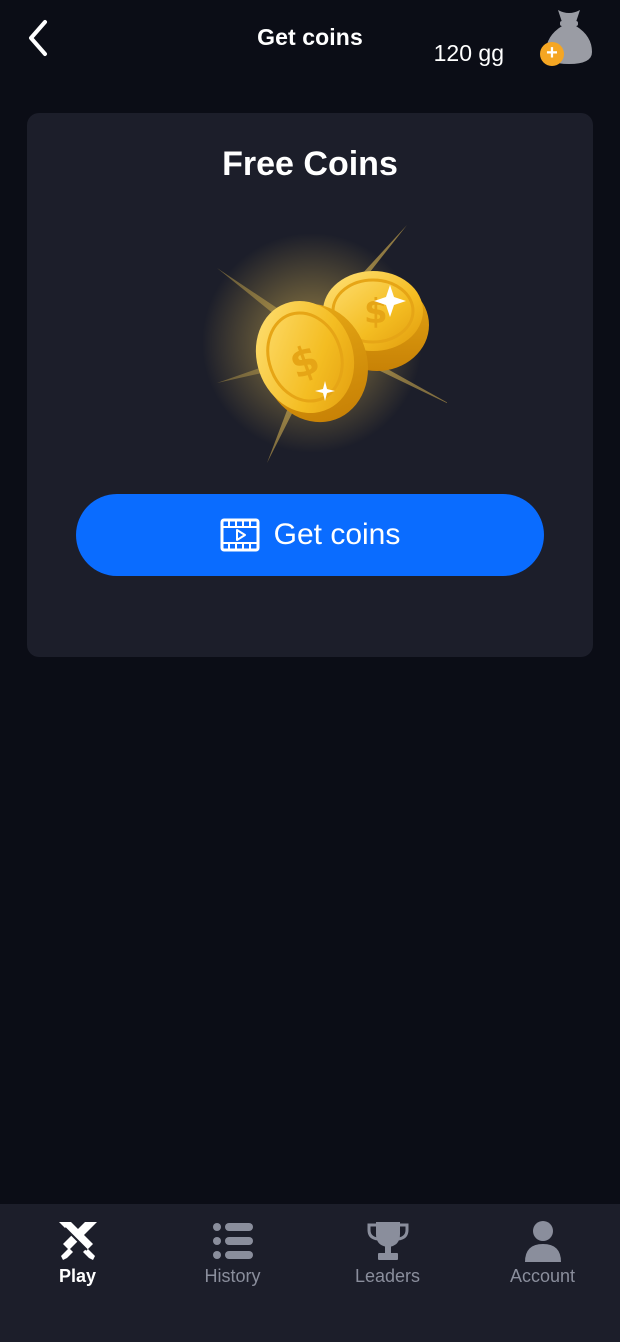 This screenshot has height=1342, width=620. I want to click on swords-icon, so click(78, 1241).